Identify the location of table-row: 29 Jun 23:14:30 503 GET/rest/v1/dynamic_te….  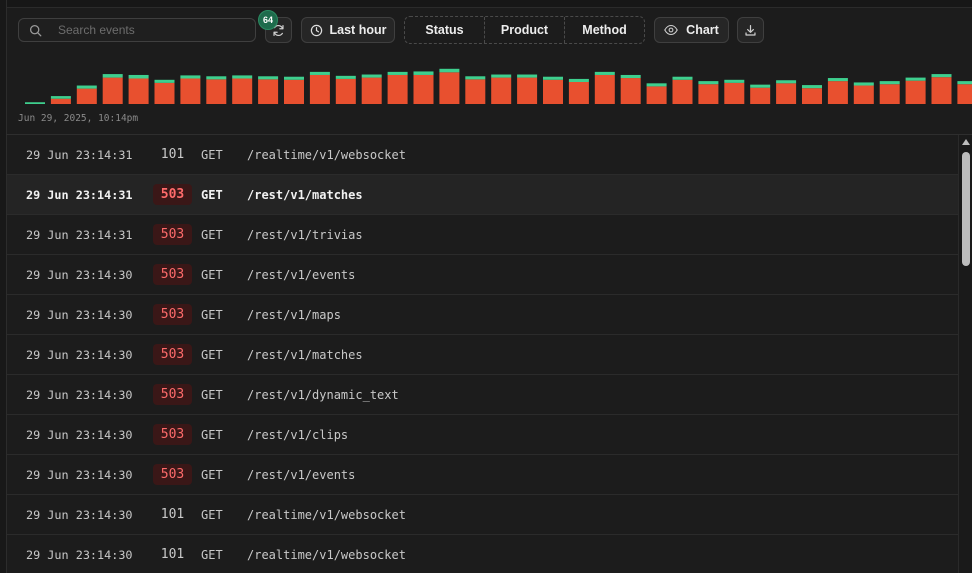
(482, 395).